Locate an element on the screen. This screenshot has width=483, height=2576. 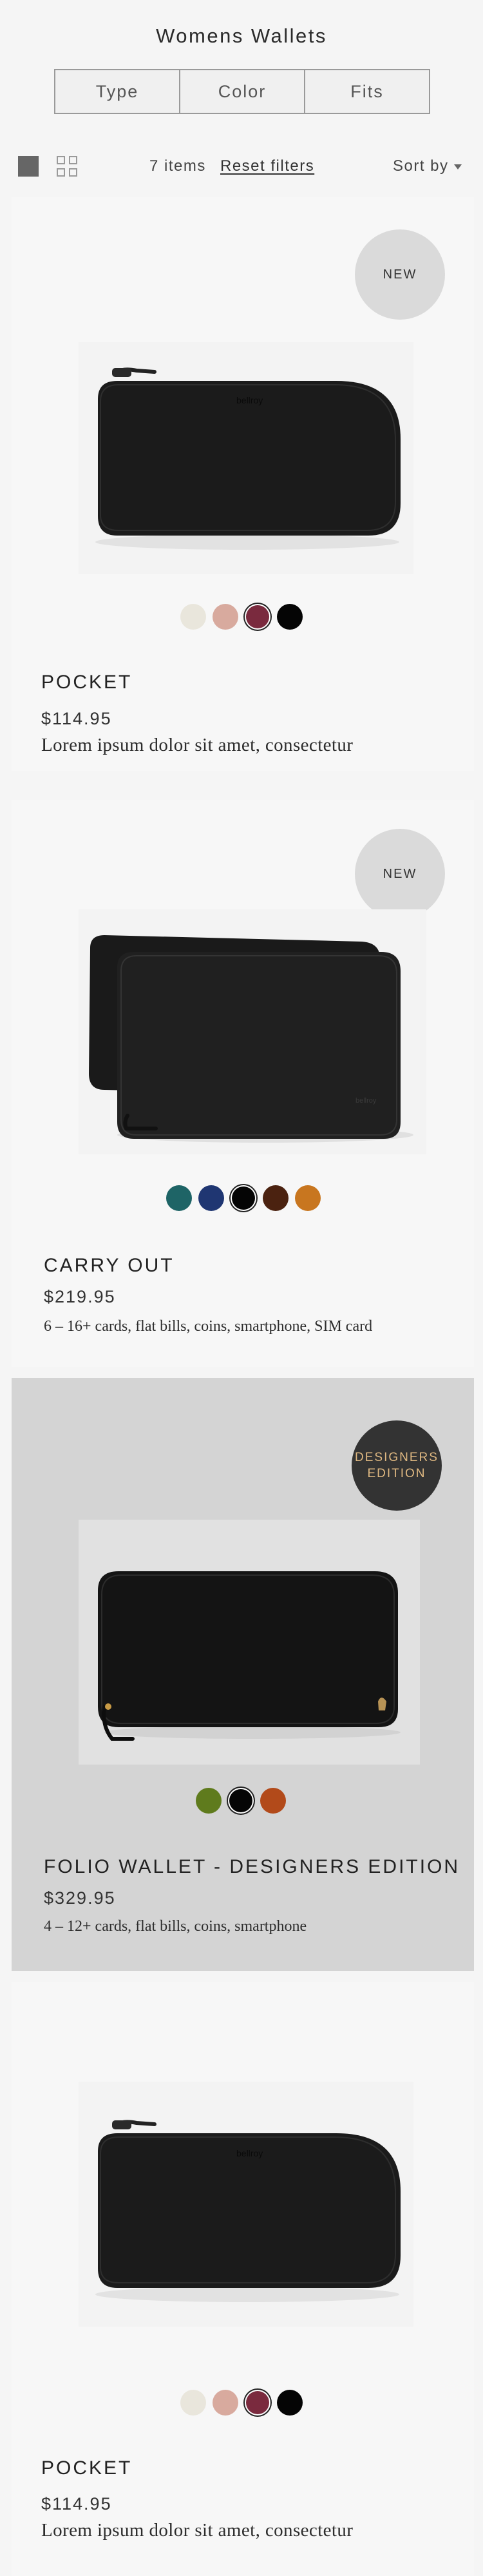
grid-view-icon is located at coordinates (67, 166).